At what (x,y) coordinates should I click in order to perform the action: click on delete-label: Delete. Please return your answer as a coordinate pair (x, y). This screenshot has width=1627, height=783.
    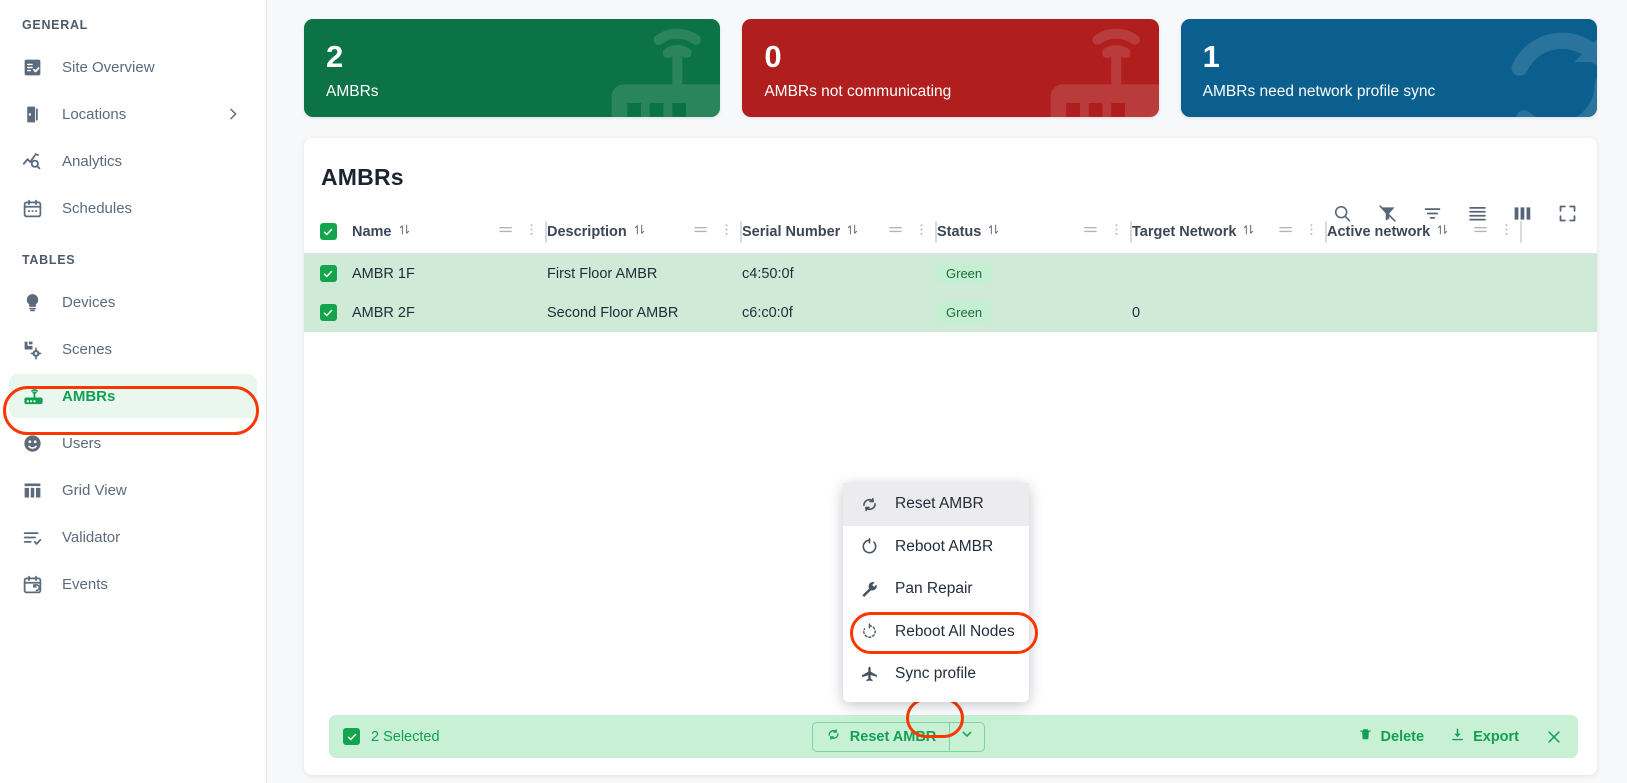
    Looking at the image, I should click on (1402, 736).